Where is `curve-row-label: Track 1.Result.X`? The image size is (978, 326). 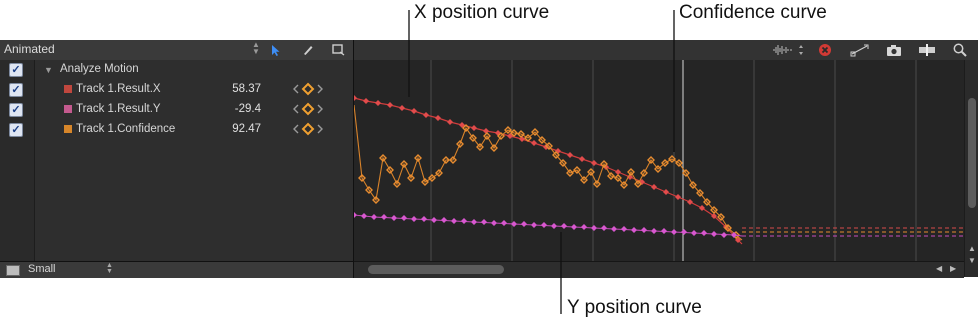 curve-row-label: Track 1.Result.X is located at coordinates (118, 89).